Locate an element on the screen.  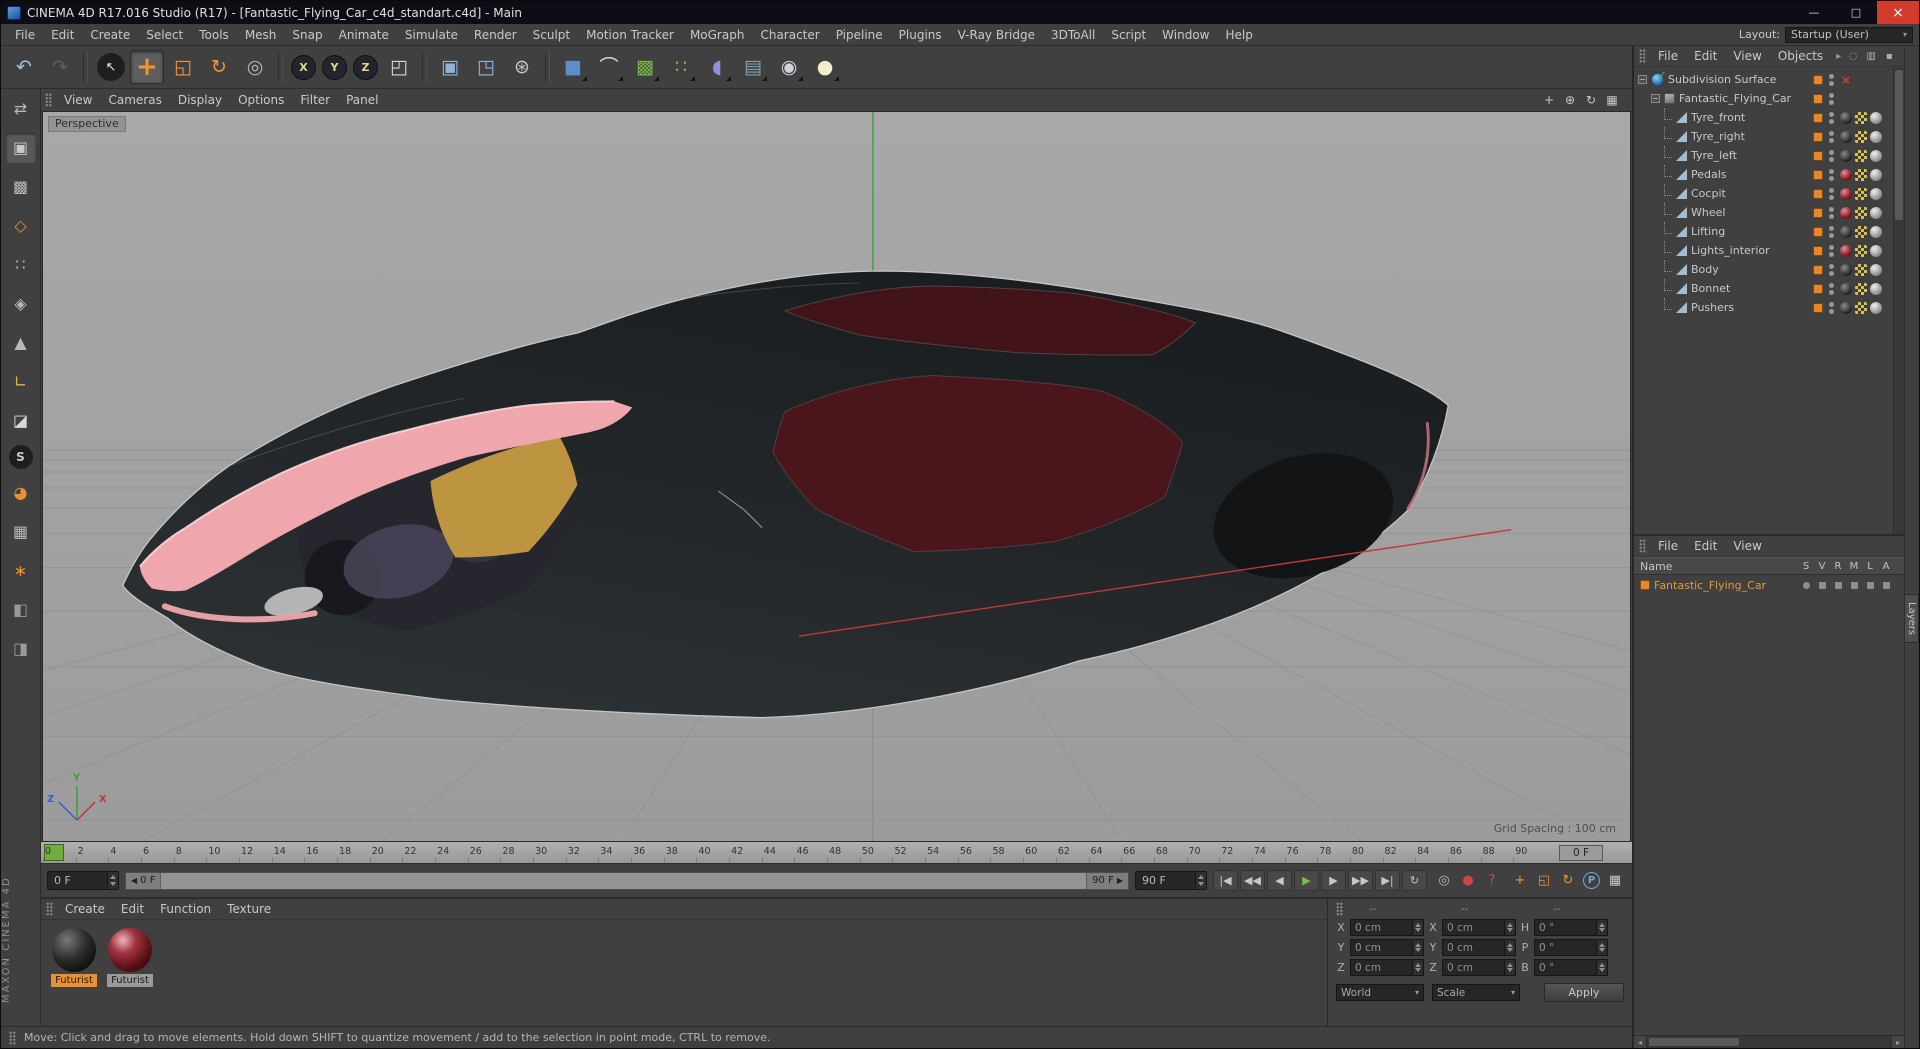
minimize-button: — is located at coordinates (1814, 12).